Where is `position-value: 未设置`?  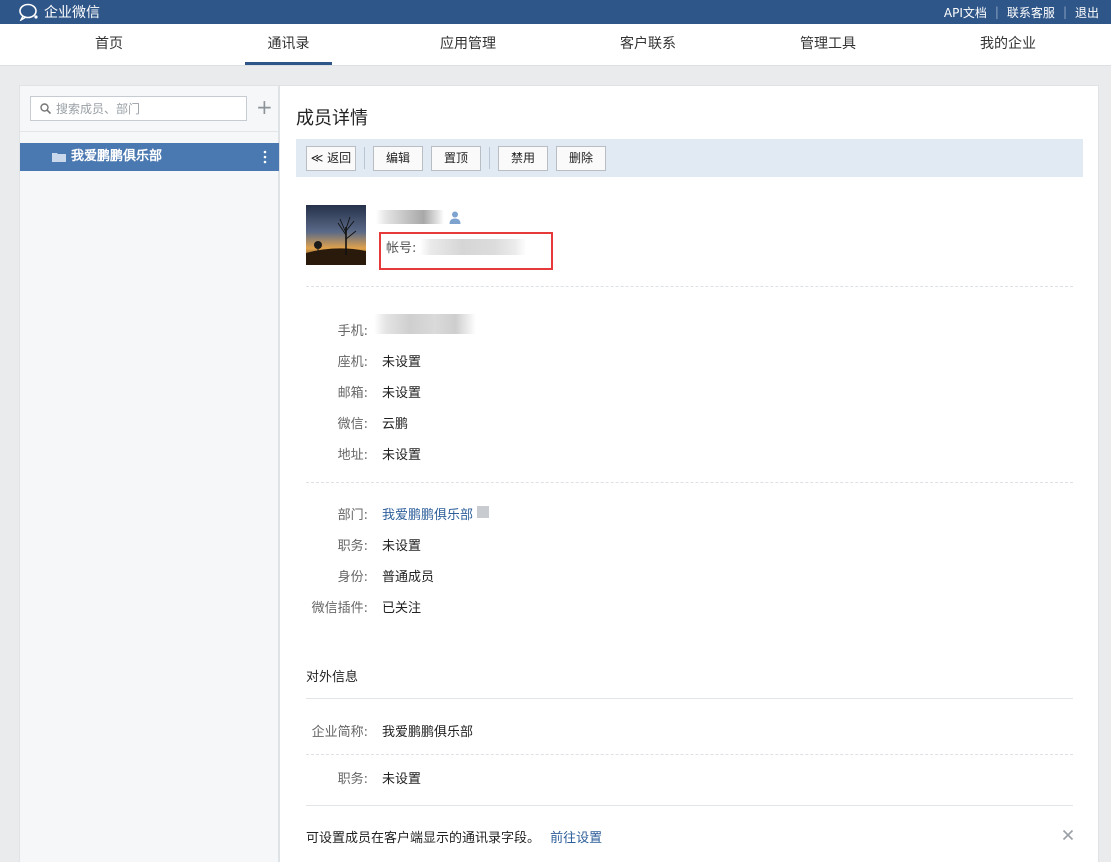
position-value: 未设置 is located at coordinates (402, 546).